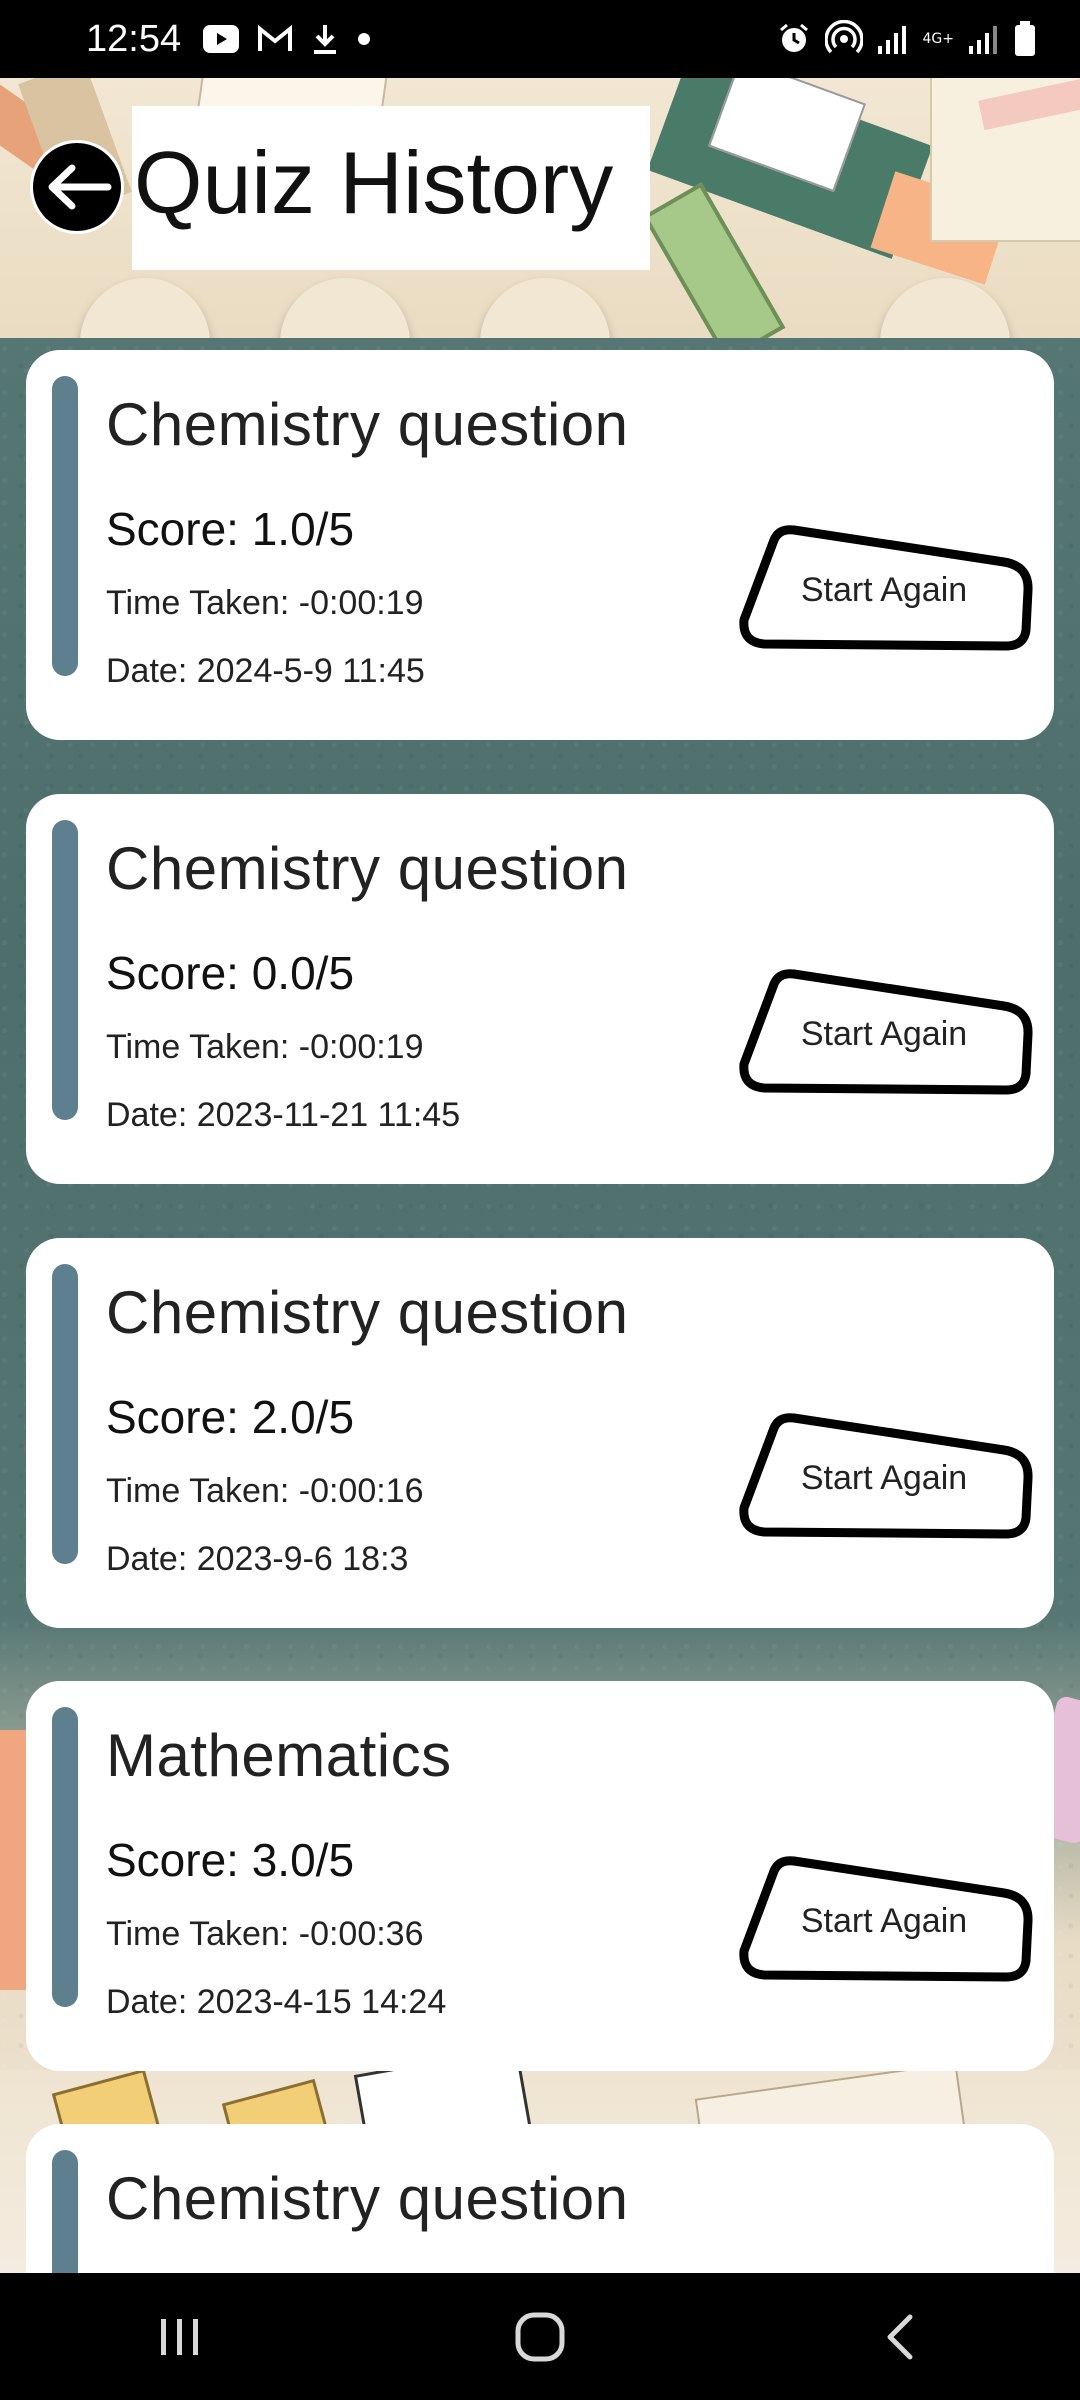  What do you see at coordinates (938, 39) in the screenshot?
I see `network-4g-icon: 4G+` at bounding box center [938, 39].